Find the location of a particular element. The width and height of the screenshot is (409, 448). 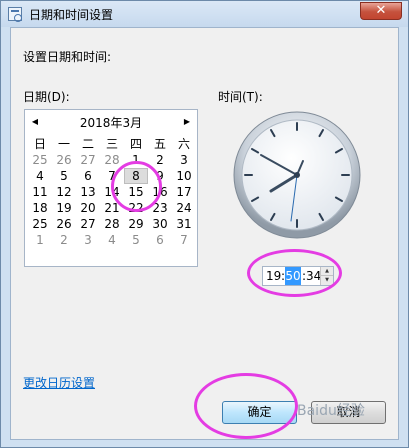

analog-clock is located at coordinates (297, 175).